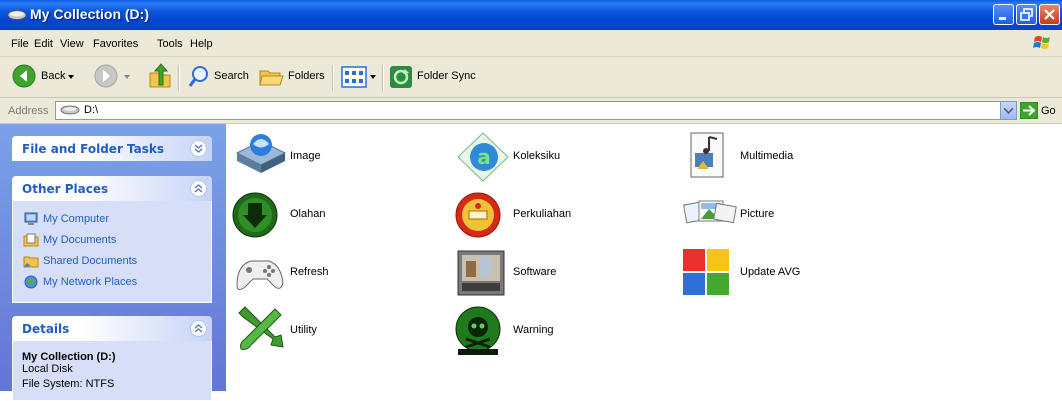  What do you see at coordinates (112, 188) in the screenshot?
I see `panel-header: Other Places` at bounding box center [112, 188].